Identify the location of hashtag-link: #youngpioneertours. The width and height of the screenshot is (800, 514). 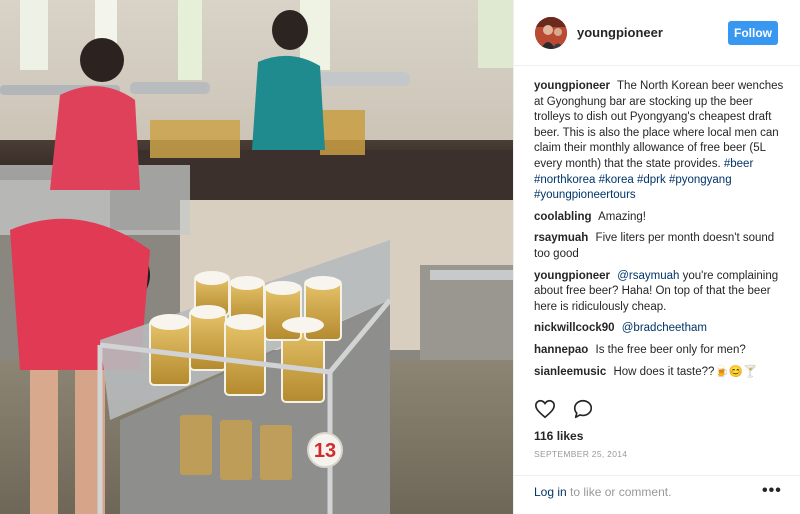
(585, 195).